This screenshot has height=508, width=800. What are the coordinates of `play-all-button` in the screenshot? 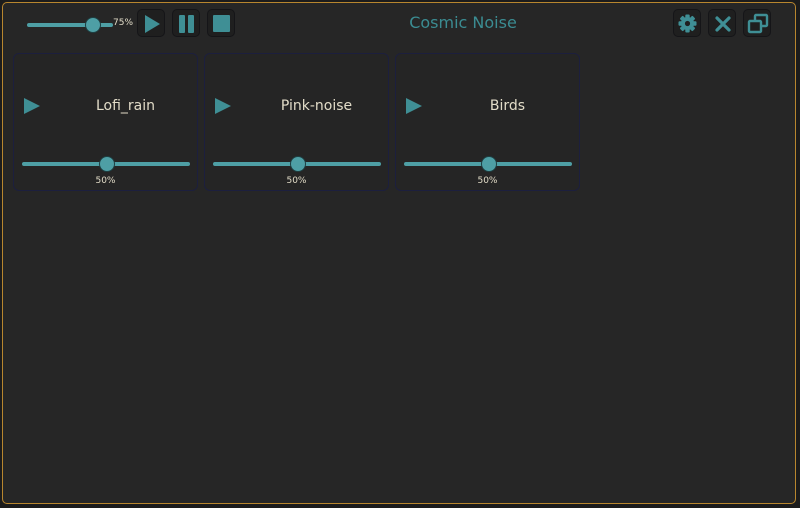 It's located at (151, 23).